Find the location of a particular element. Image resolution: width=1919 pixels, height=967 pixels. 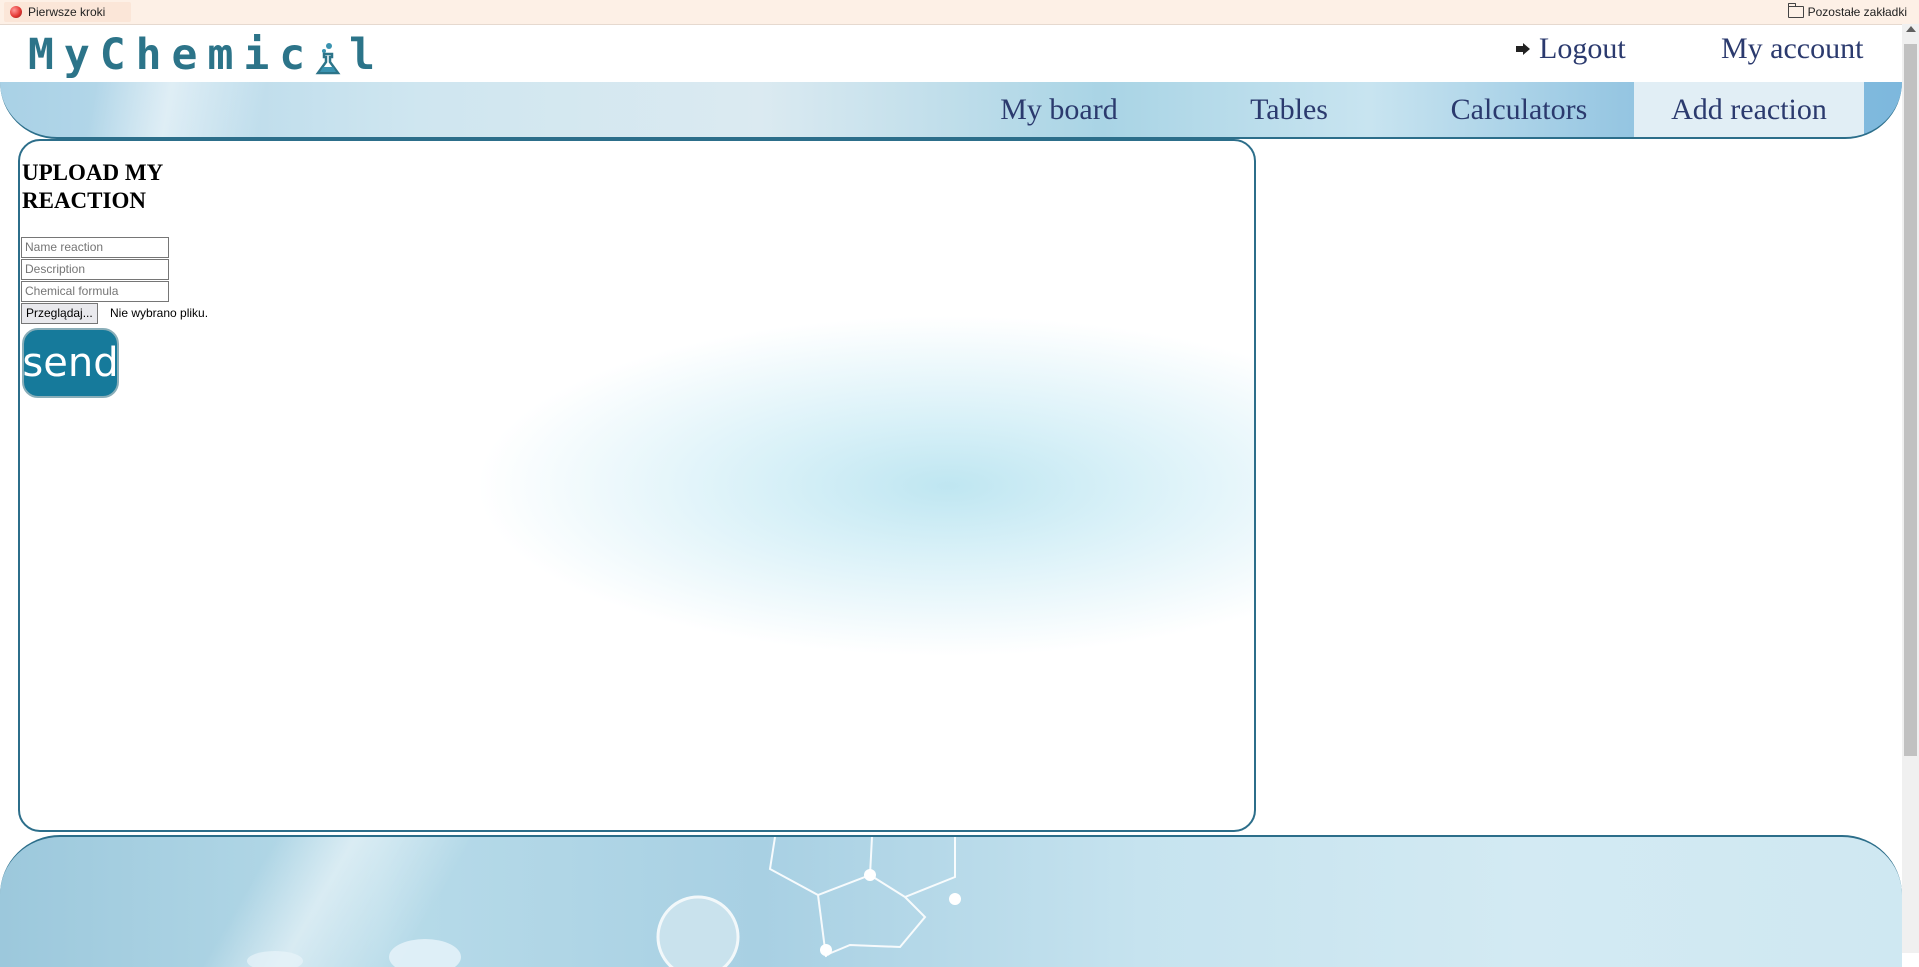

nav-tables: Tables is located at coordinates (1289, 109).